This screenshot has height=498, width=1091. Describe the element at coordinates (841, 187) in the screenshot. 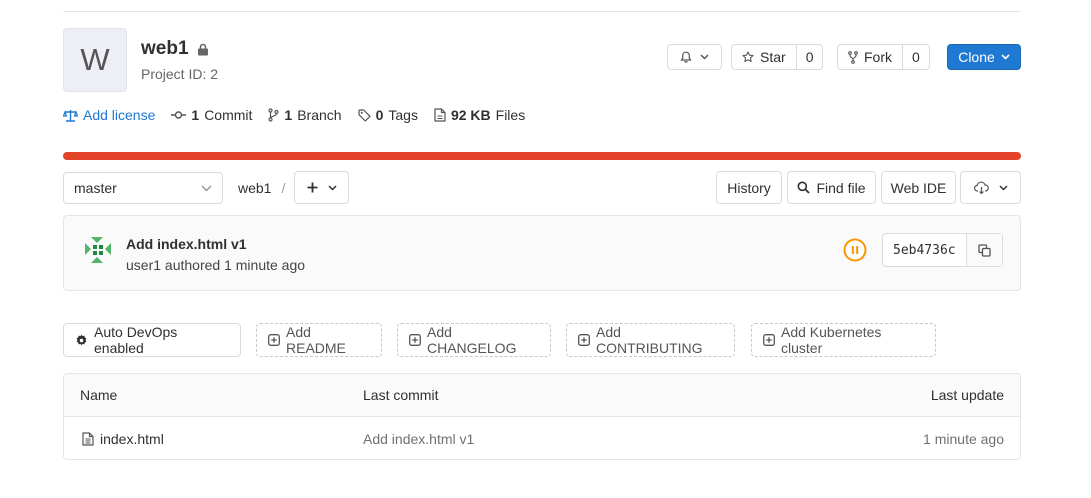

I see `find-file-label: Find file` at that location.